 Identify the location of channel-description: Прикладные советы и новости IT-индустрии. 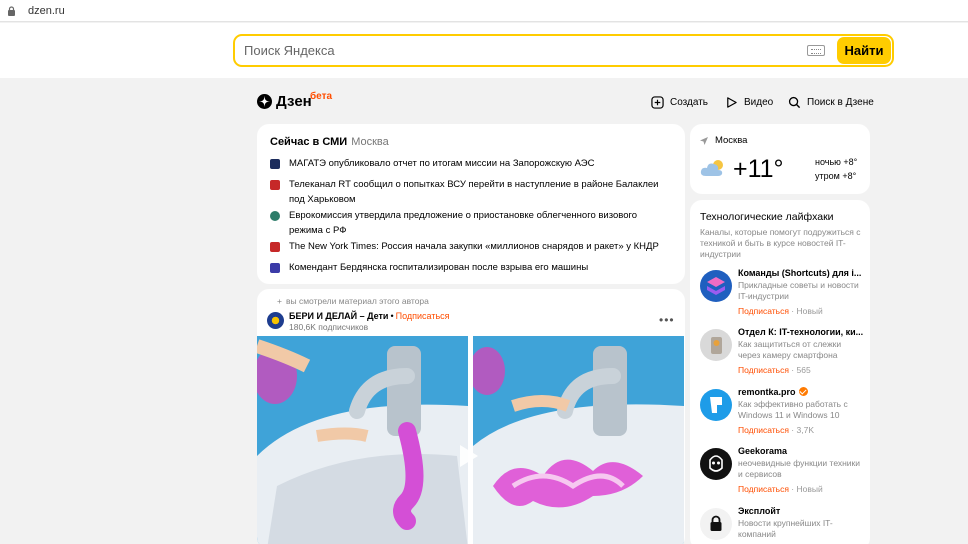
(798, 290).